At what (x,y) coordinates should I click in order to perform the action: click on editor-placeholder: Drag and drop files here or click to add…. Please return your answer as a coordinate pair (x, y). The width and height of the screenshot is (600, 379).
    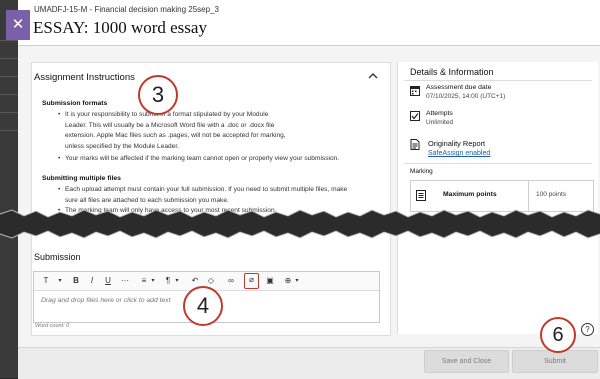
    Looking at the image, I should click on (106, 300).